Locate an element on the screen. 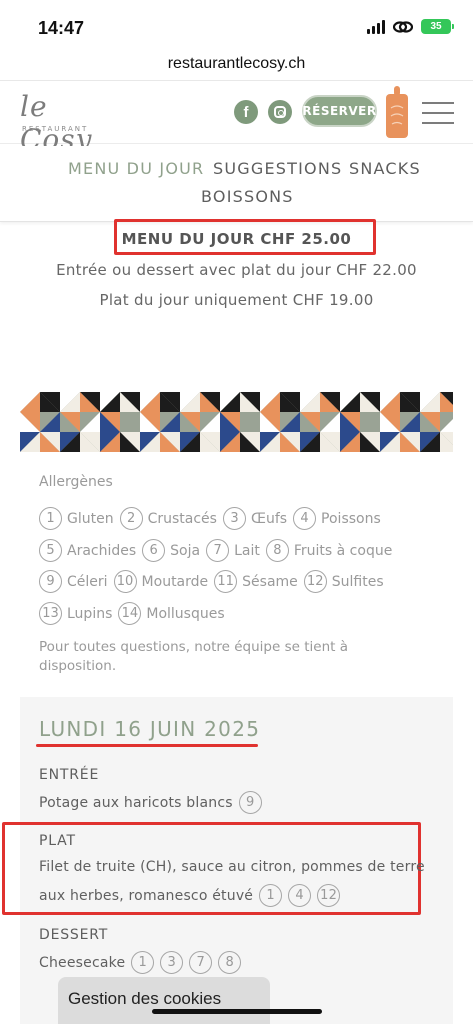 This screenshot has width=473, height=1024. instagram-icon is located at coordinates (280, 112).